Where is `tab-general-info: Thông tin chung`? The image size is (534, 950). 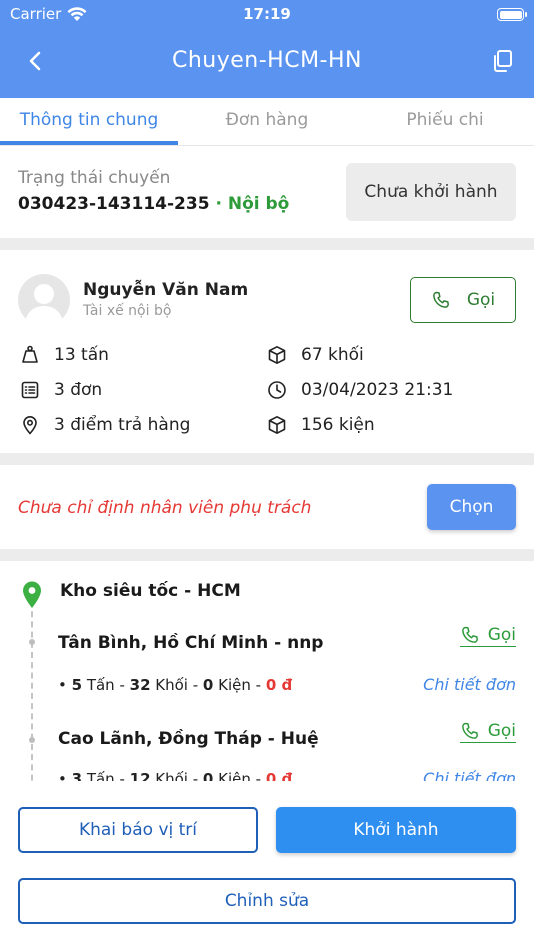
tab-general-info: Thông tin chung is located at coordinates (89, 120).